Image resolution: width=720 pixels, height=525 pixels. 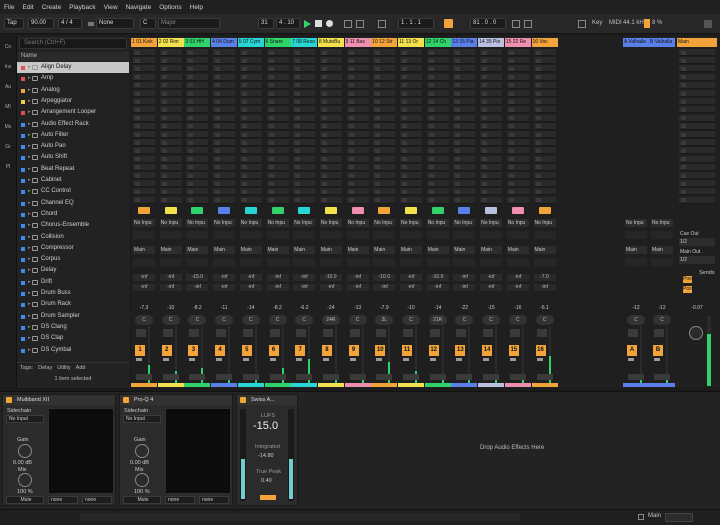 What do you see at coordinates (73, 157) in the screenshot?
I see `browser-item: ▸ Auto Shift` at bounding box center [73, 157].